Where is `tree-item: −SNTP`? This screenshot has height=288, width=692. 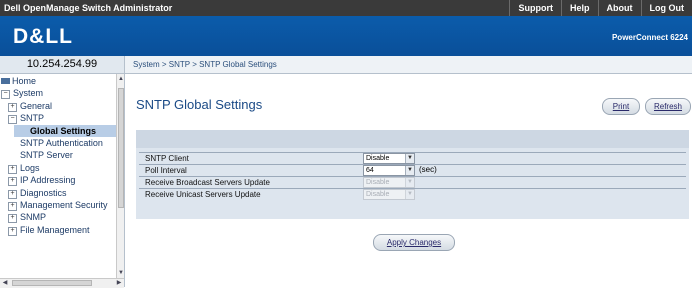 tree-item: −SNTP is located at coordinates (26, 118).